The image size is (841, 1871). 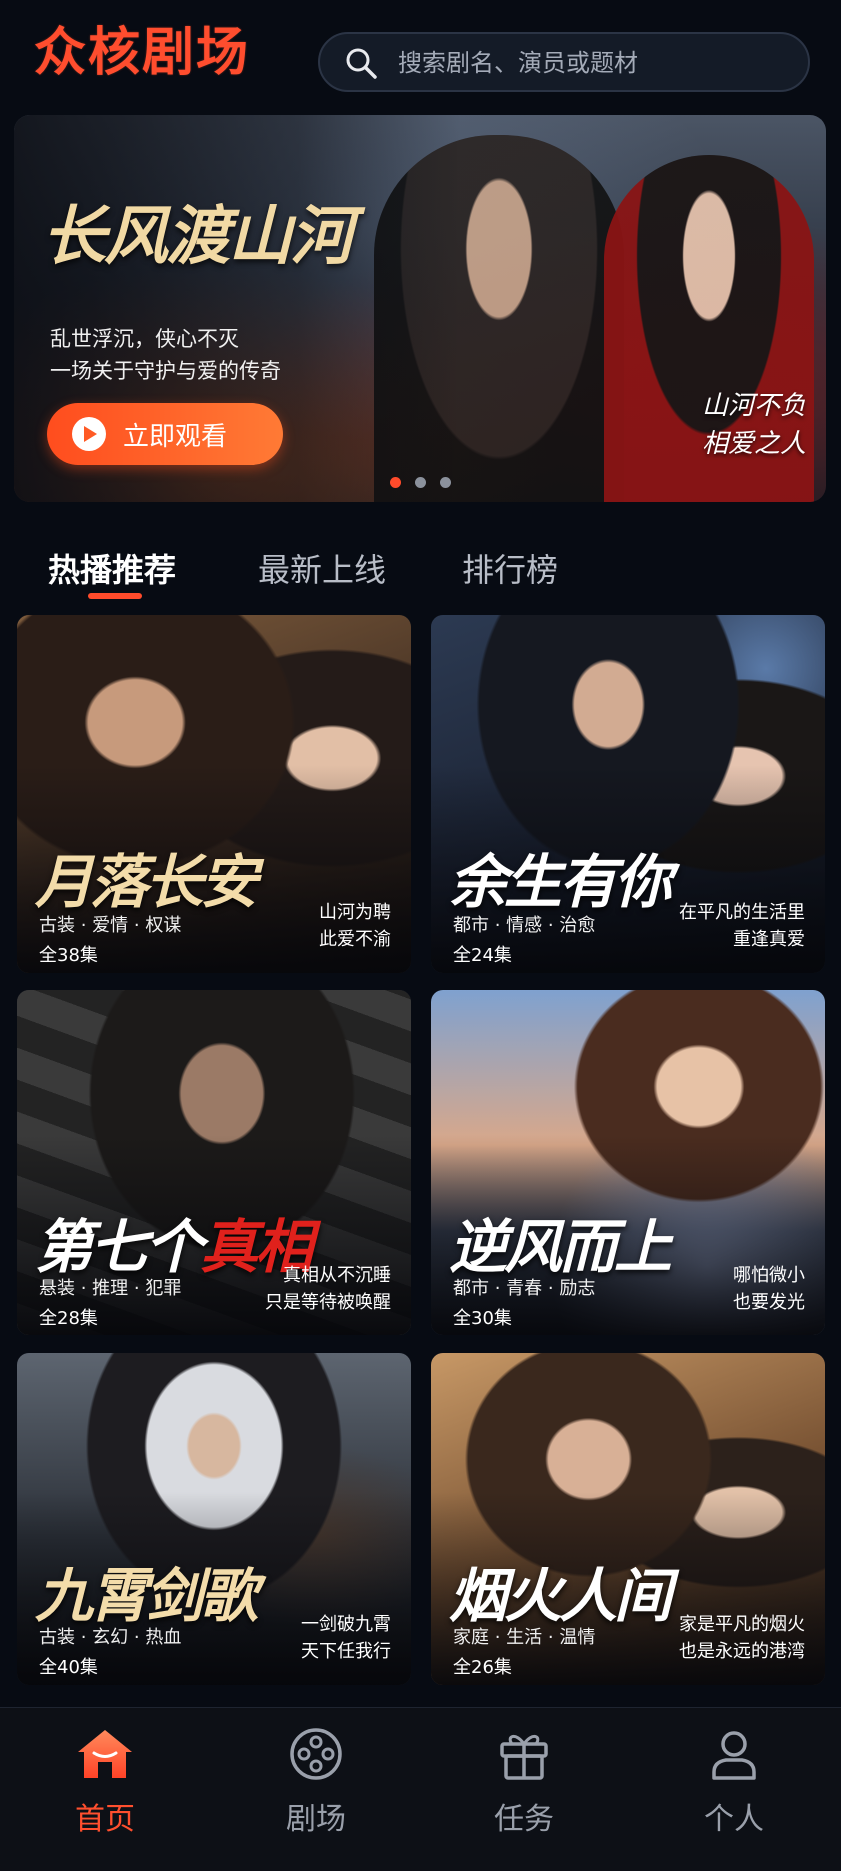 I want to click on card-episodes: 全38集, so click(x=68, y=955).